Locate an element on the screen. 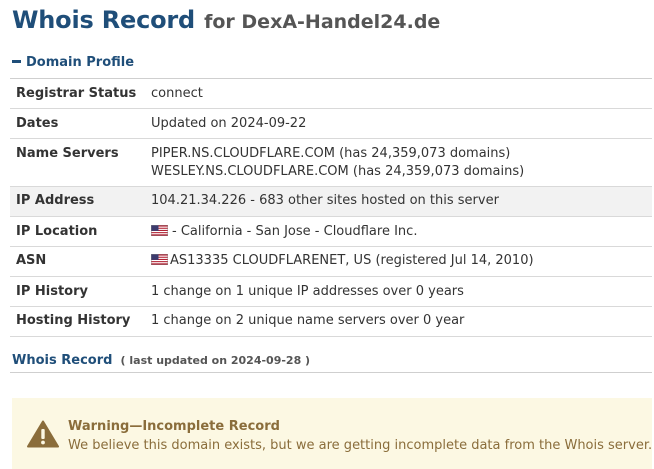  warning-title: Warning—Incomplete Record is located at coordinates (174, 426).